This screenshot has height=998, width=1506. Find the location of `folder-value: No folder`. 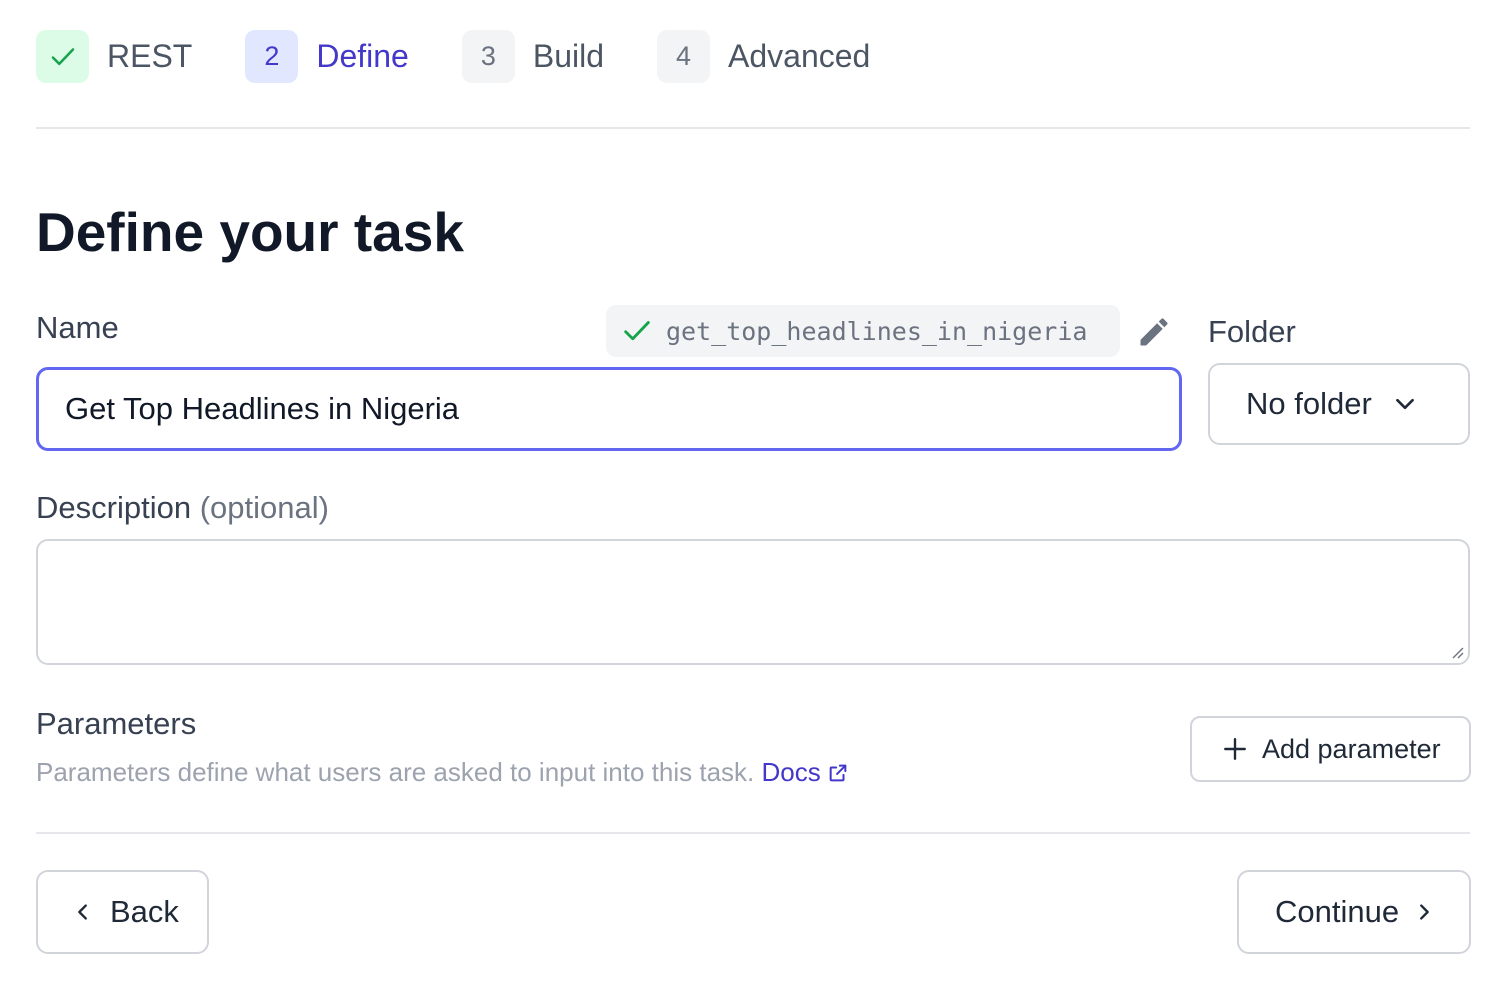

folder-value: No folder is located at coordinates (1309, 403).